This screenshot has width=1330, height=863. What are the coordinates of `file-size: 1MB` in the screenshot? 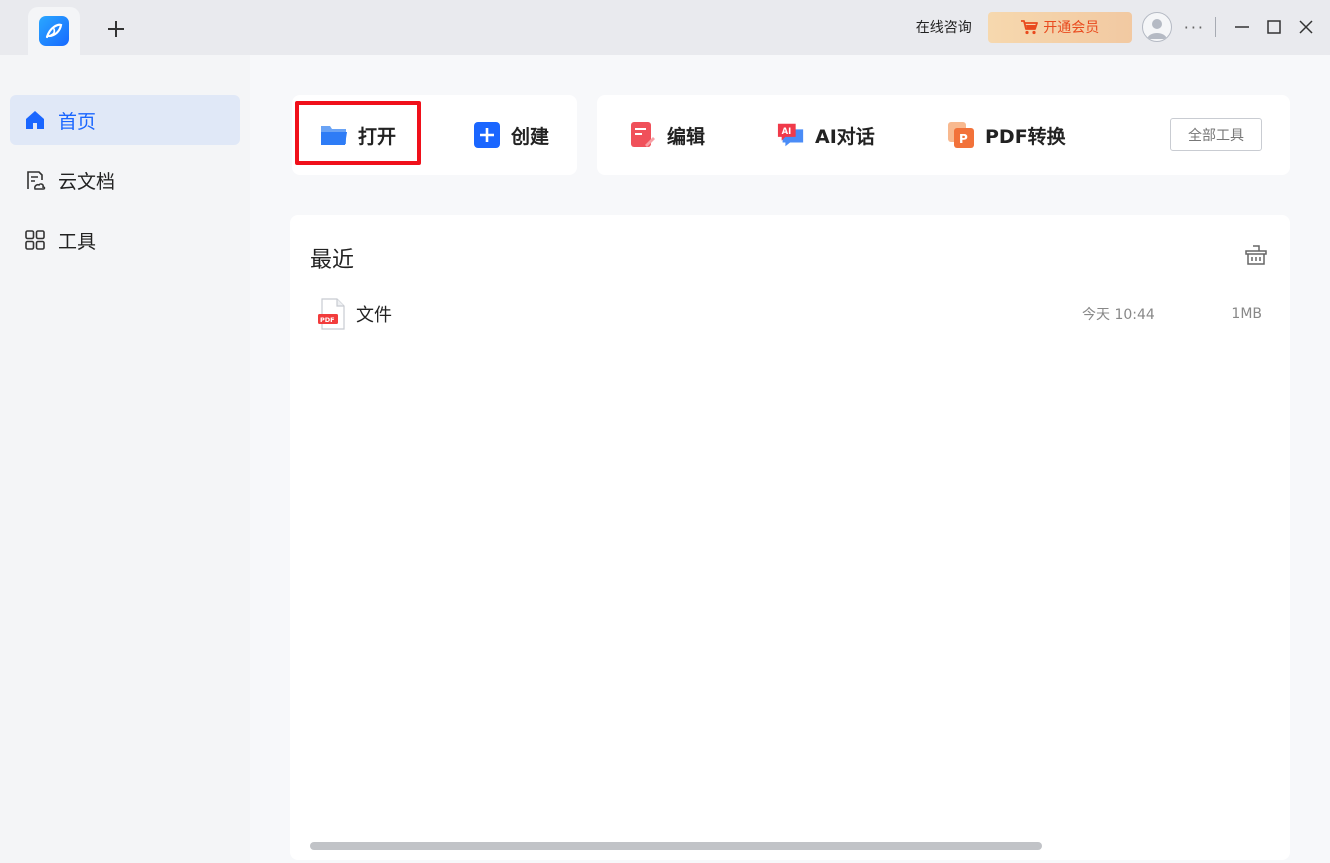 It's located at (1246, 314).